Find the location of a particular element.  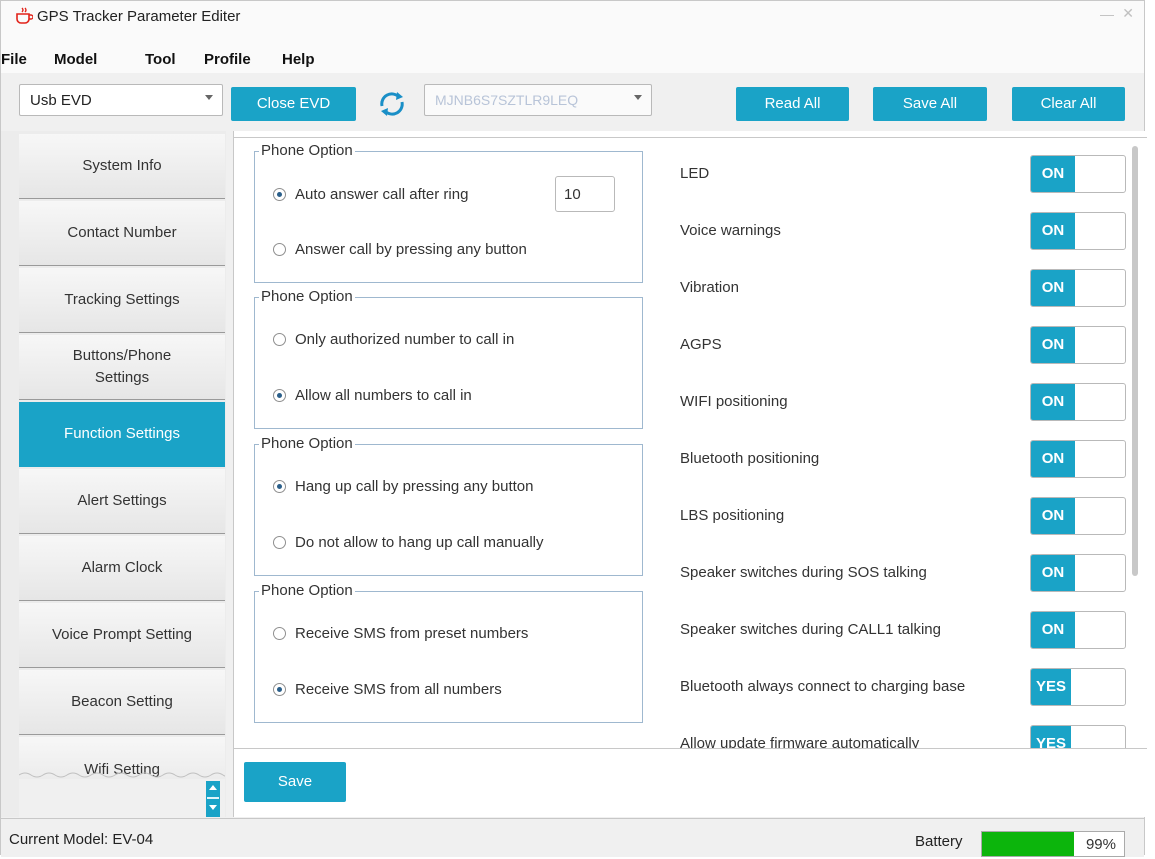

sidebar-item-beacon-setting: Beacon Setting is located at coordinates (122, 702).